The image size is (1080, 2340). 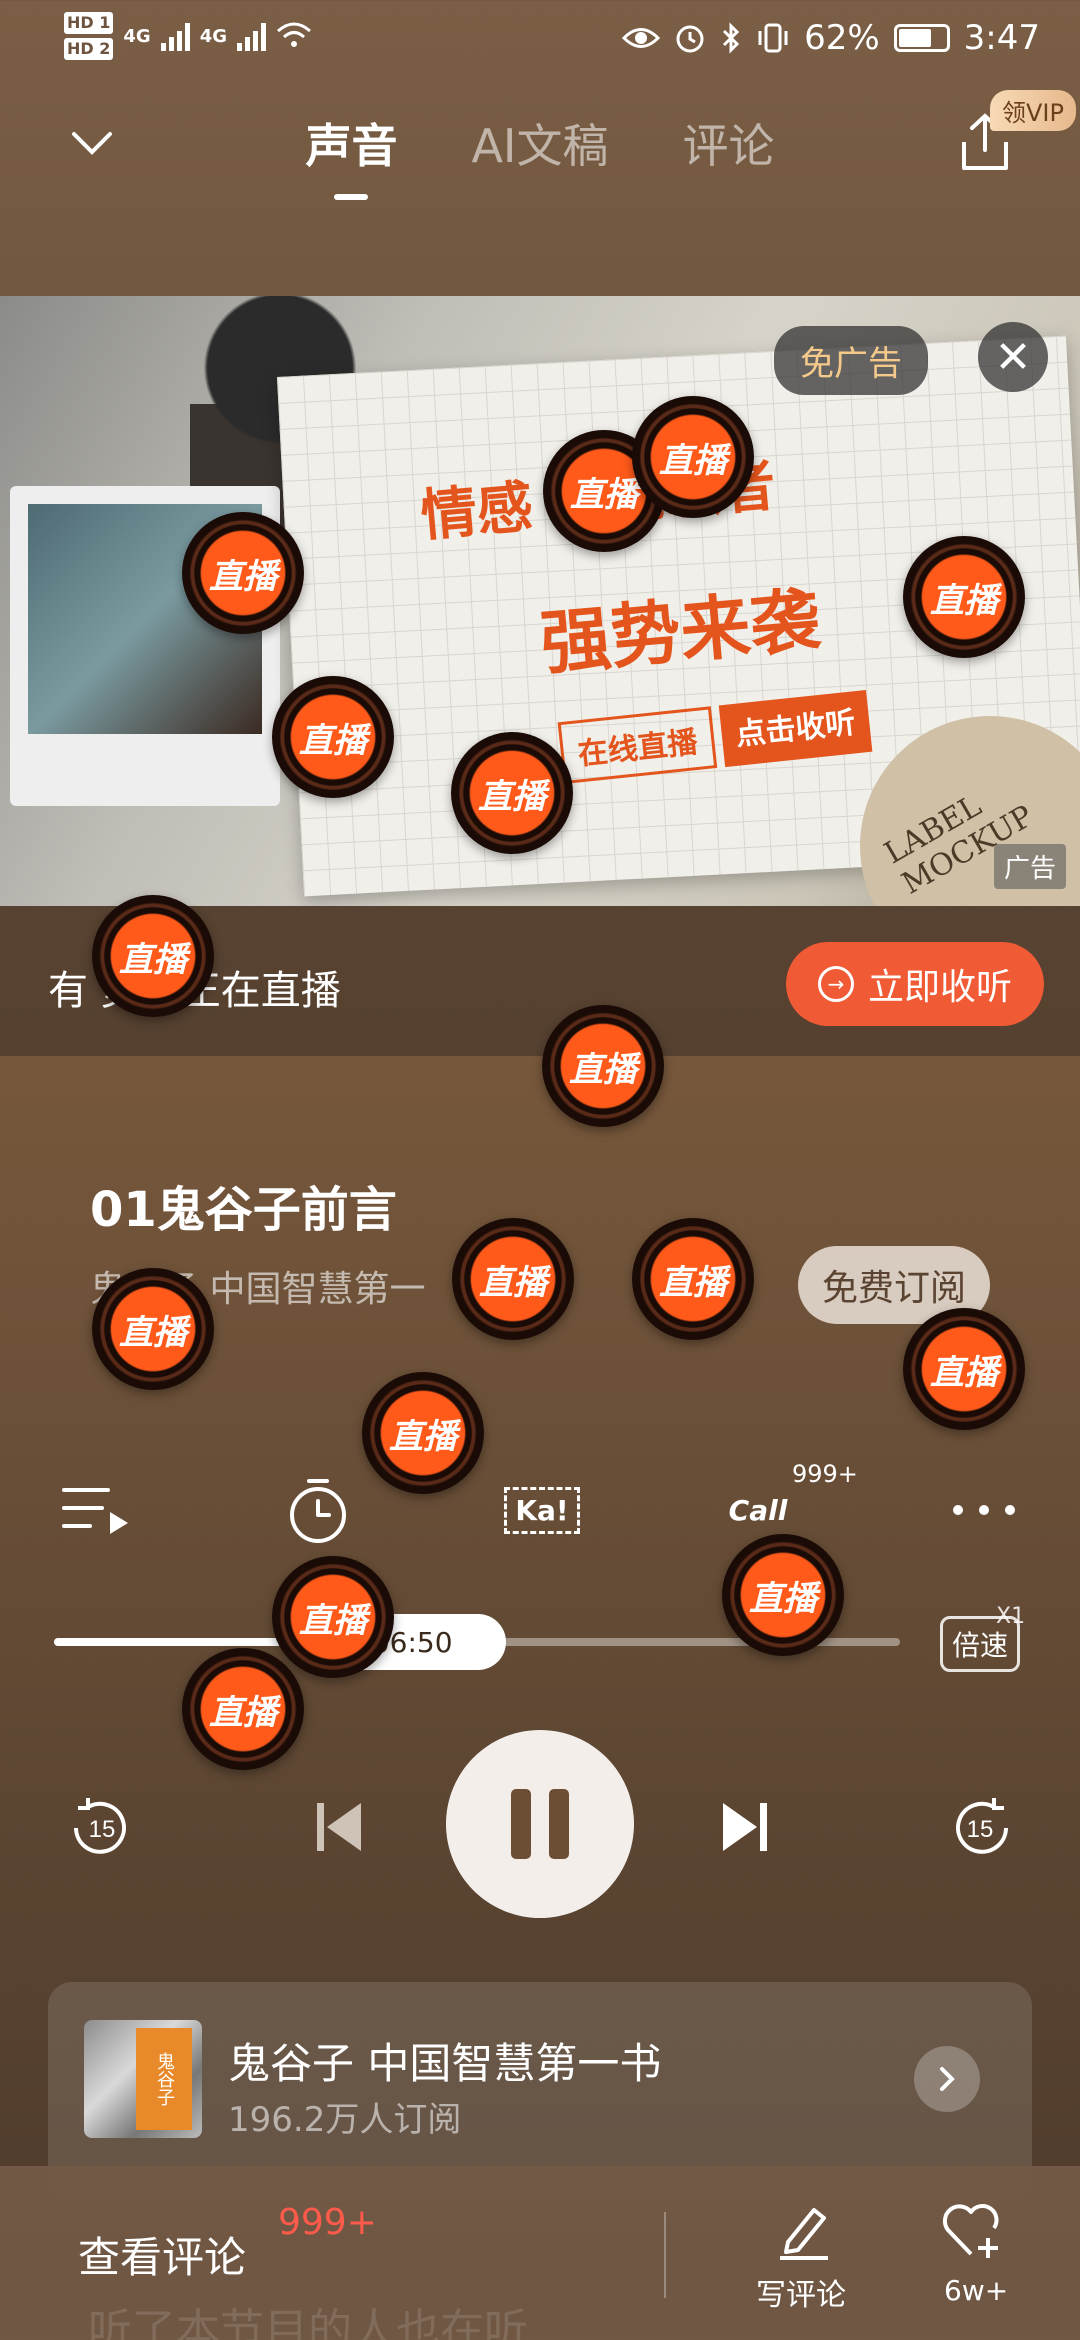 I want to click on status-right: 62% 3:47, so click(x=831, y=38).